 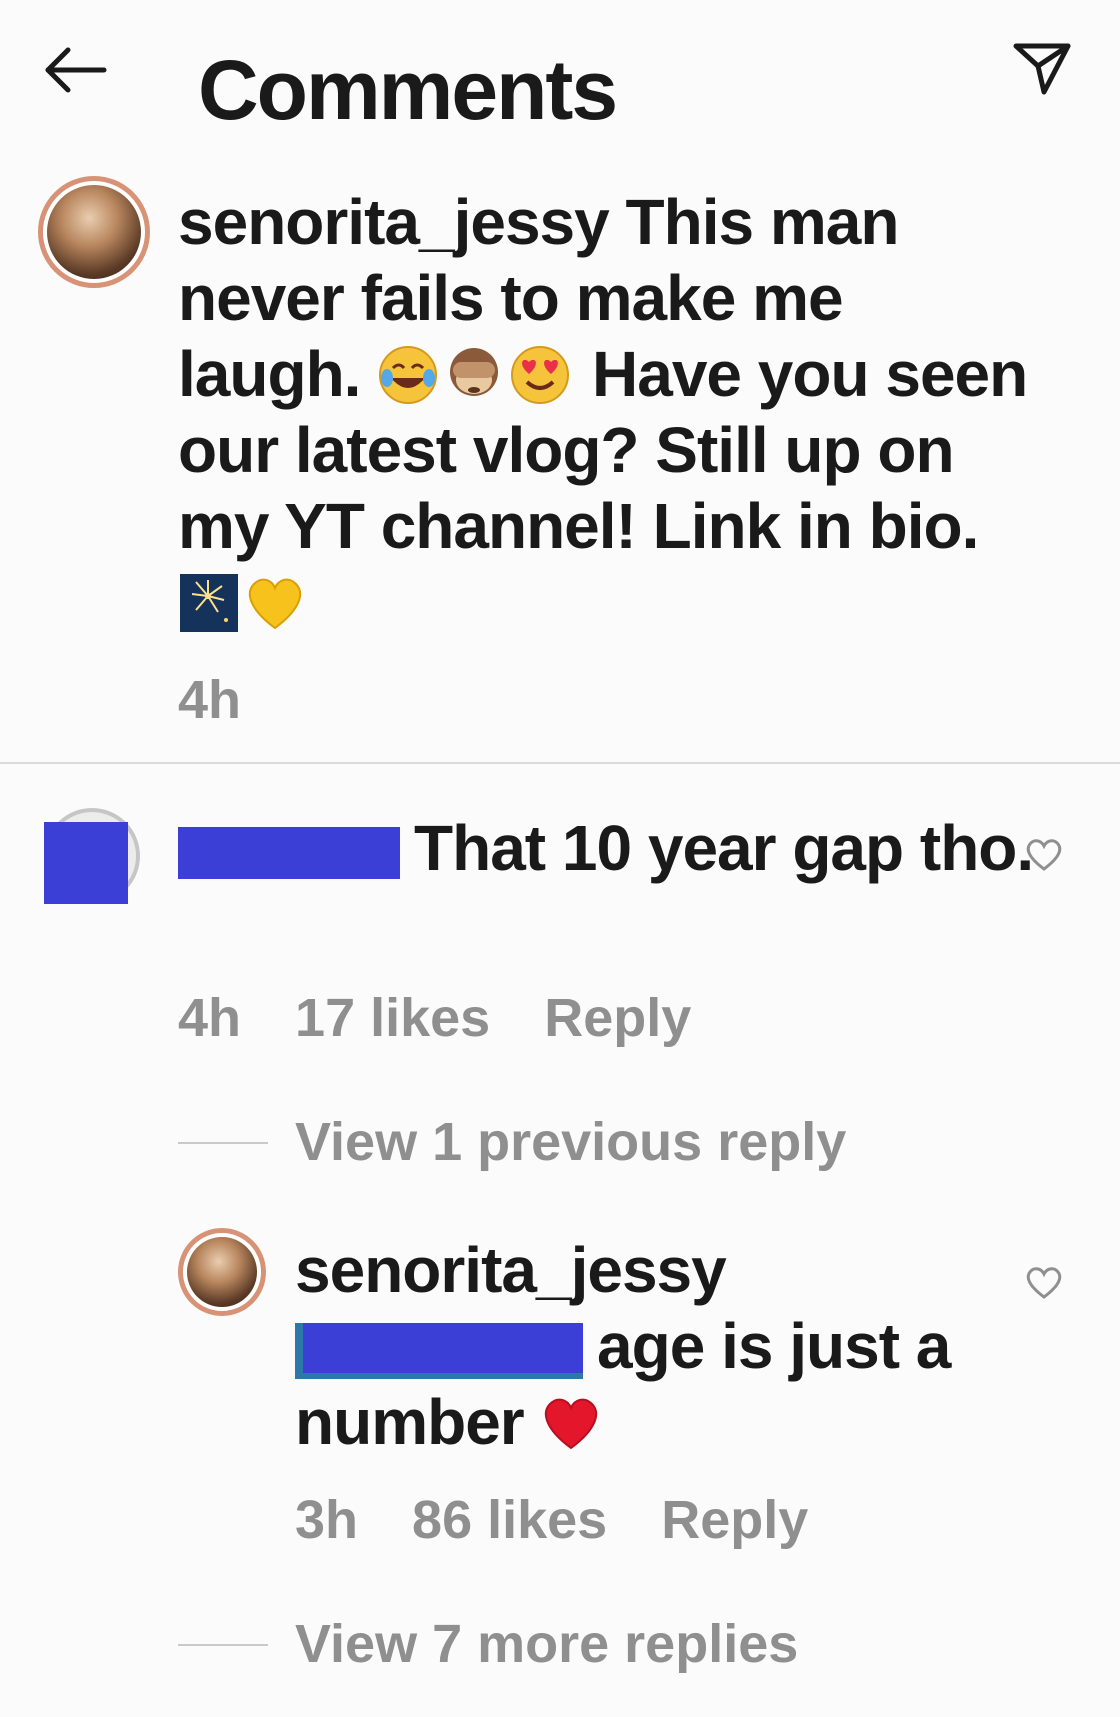 I want to click on comment-body: That 10 year gap tho., so click(x=724, y=848).